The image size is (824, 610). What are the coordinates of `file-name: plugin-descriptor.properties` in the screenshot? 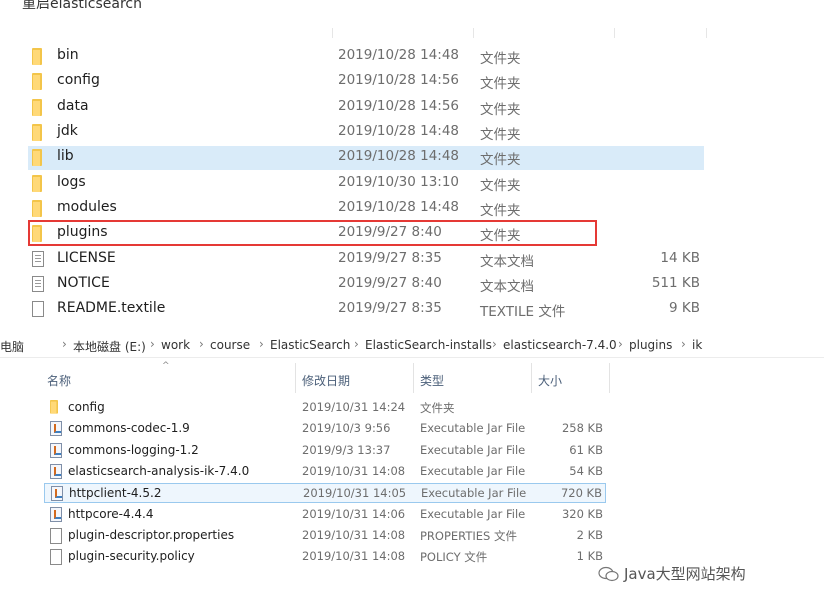 It's located at (151, 534).